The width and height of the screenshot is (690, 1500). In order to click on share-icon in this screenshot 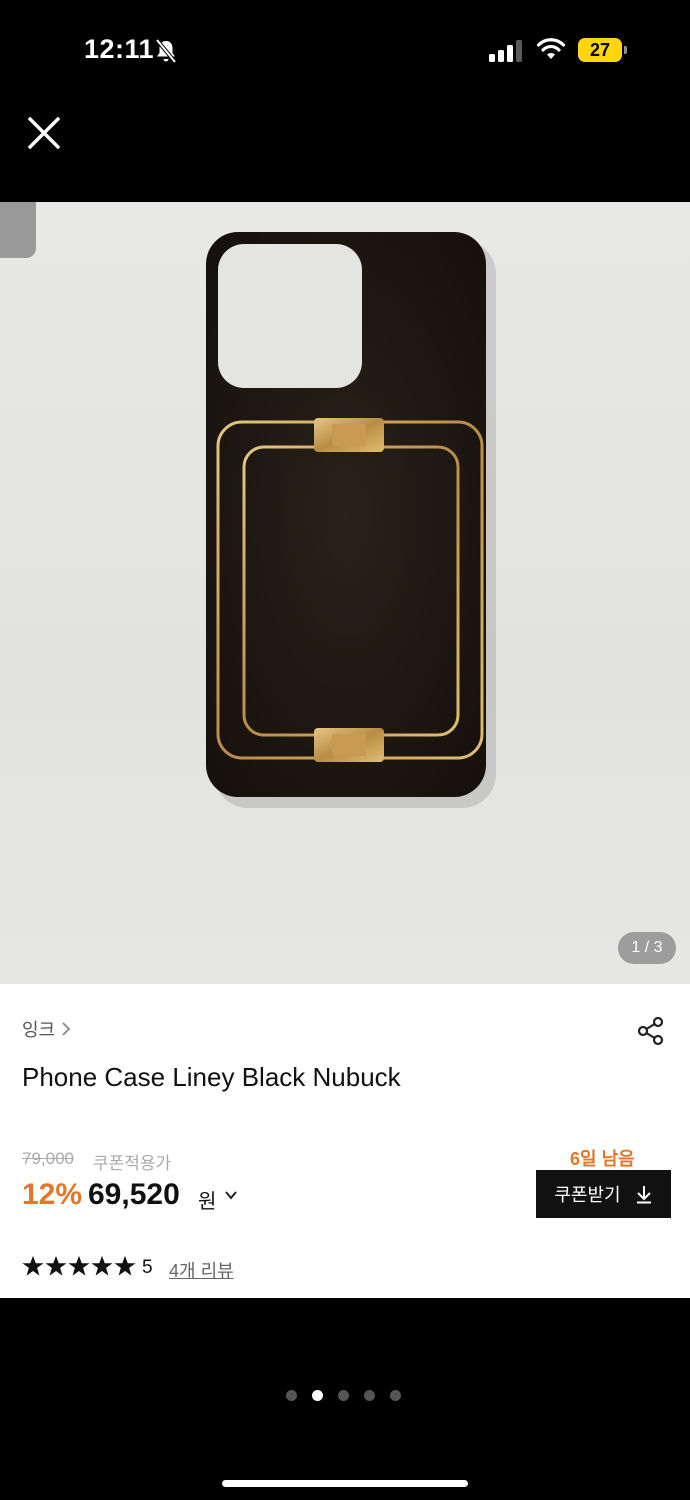, I will do `click(651, 1031)`.